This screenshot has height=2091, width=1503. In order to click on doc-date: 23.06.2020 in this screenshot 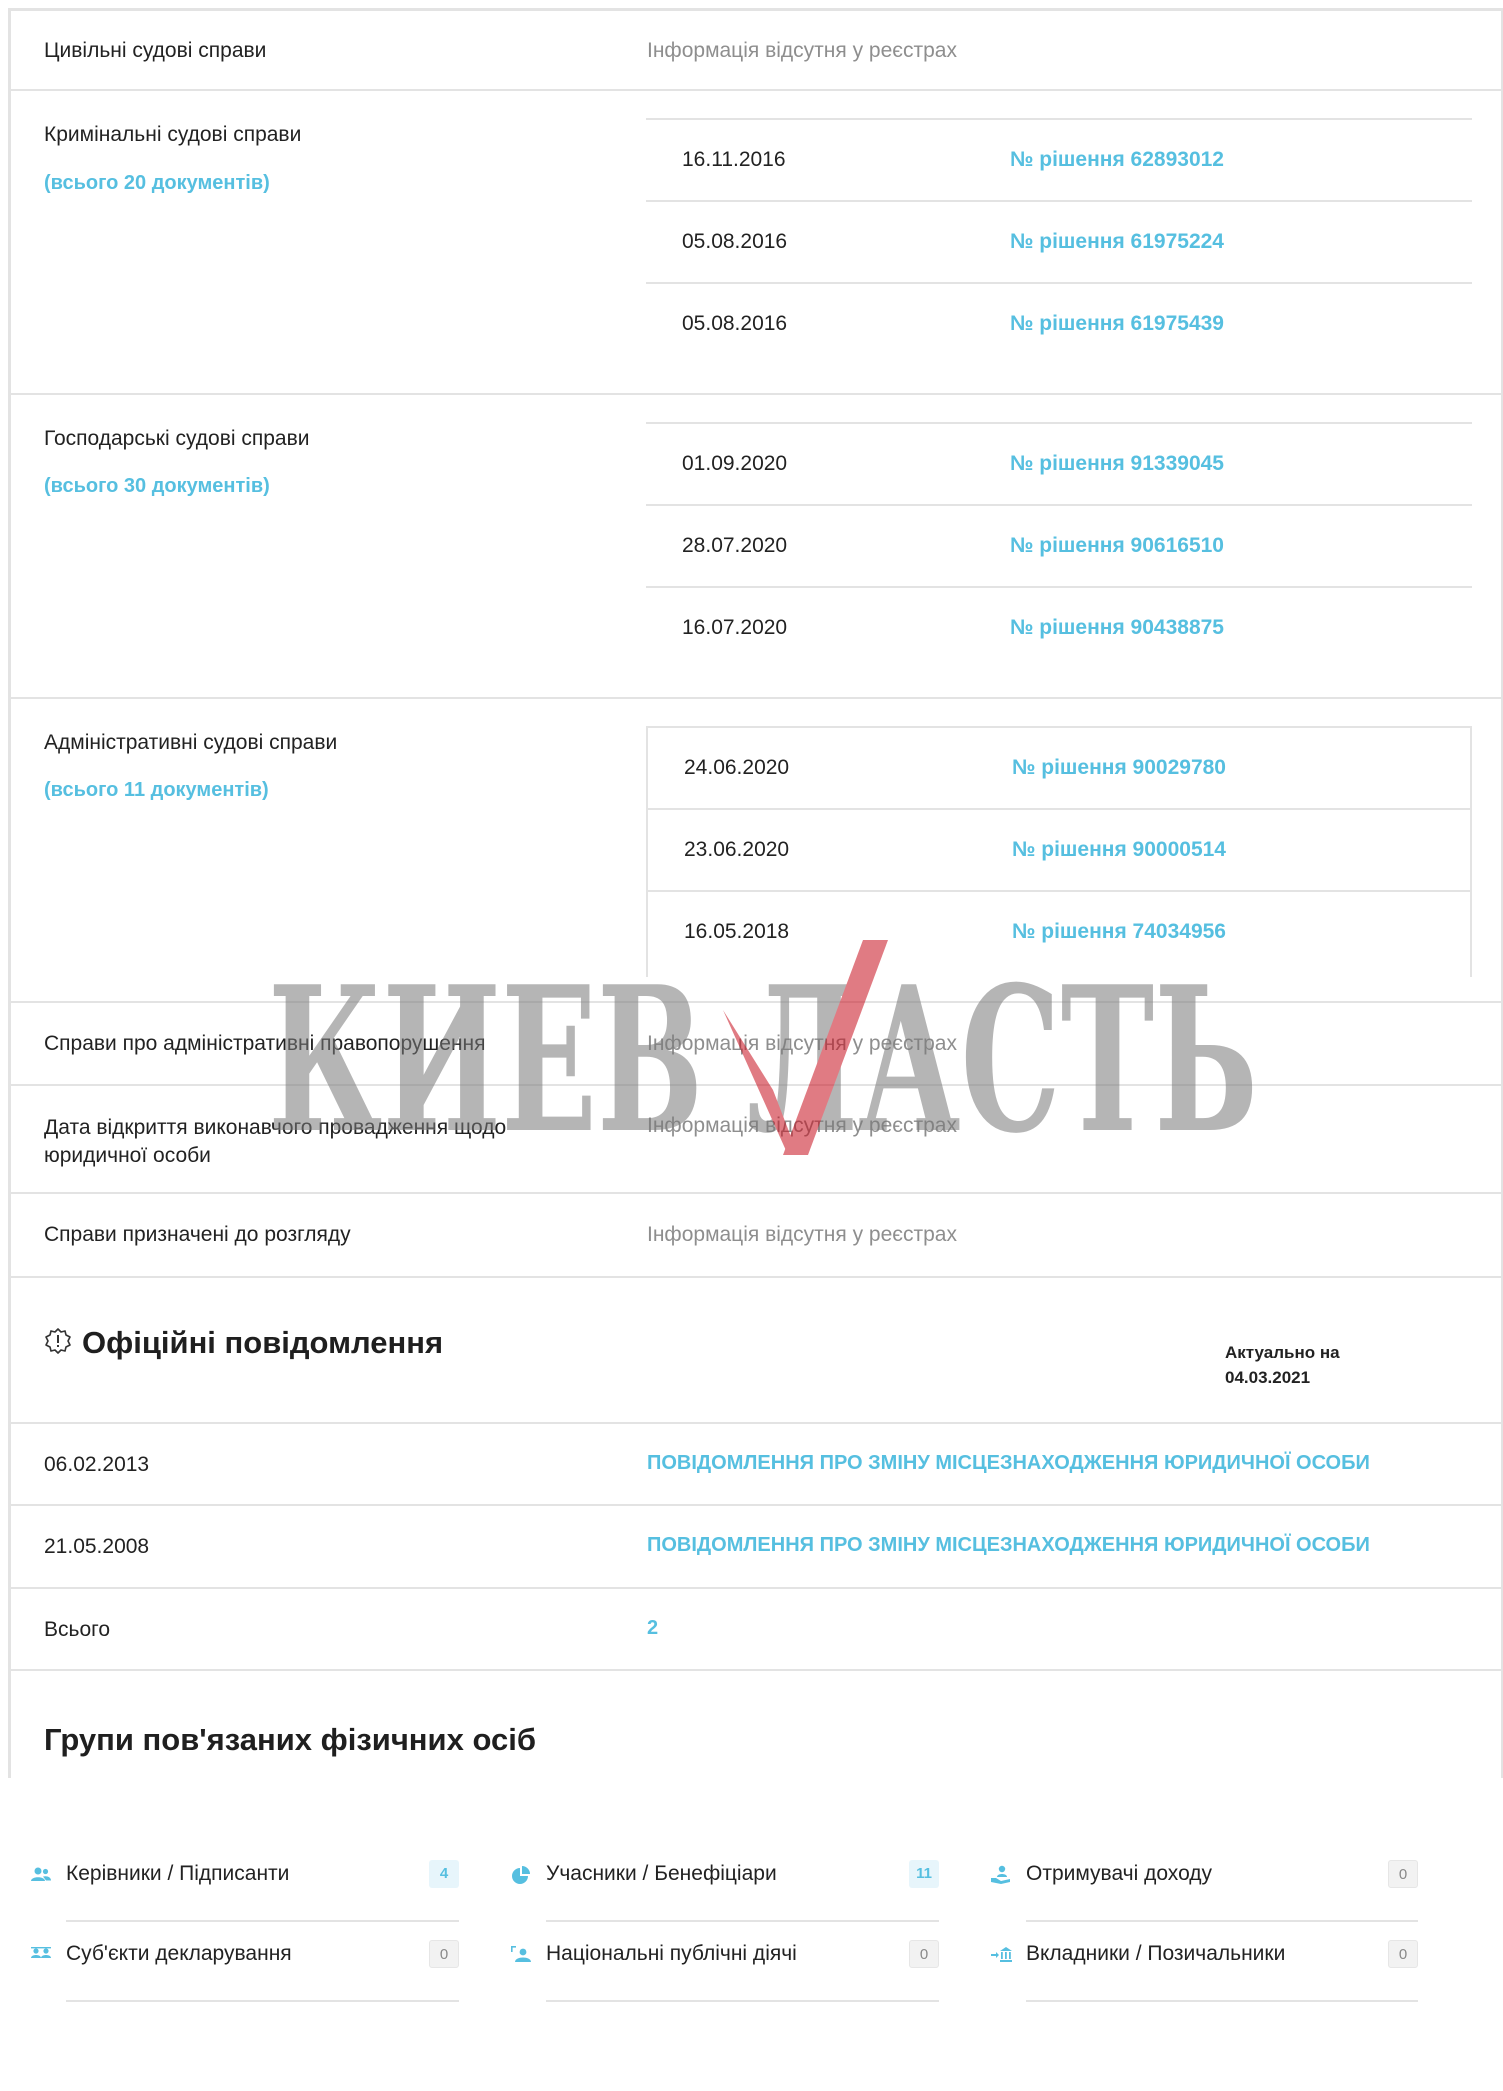, I will do `click(737, 849)`.